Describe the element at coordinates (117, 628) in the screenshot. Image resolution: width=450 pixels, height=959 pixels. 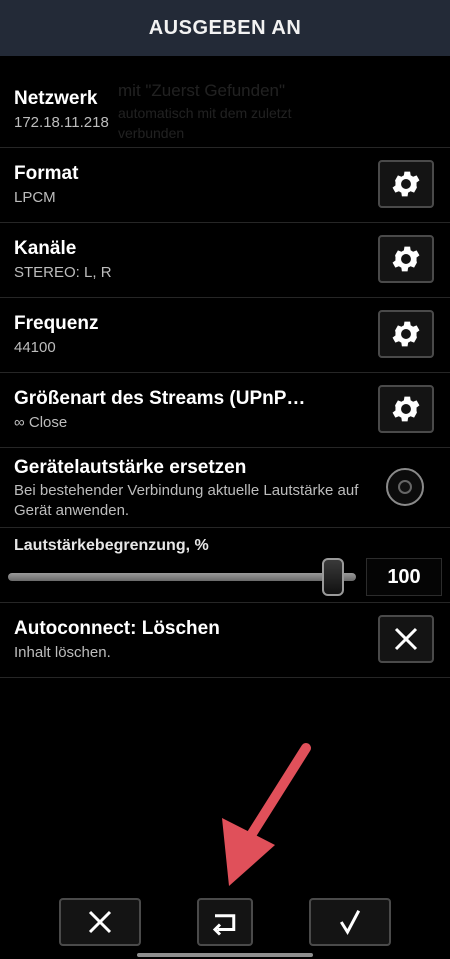
I see `autoconnect-title: Autoconnect: Löschen` at that location.